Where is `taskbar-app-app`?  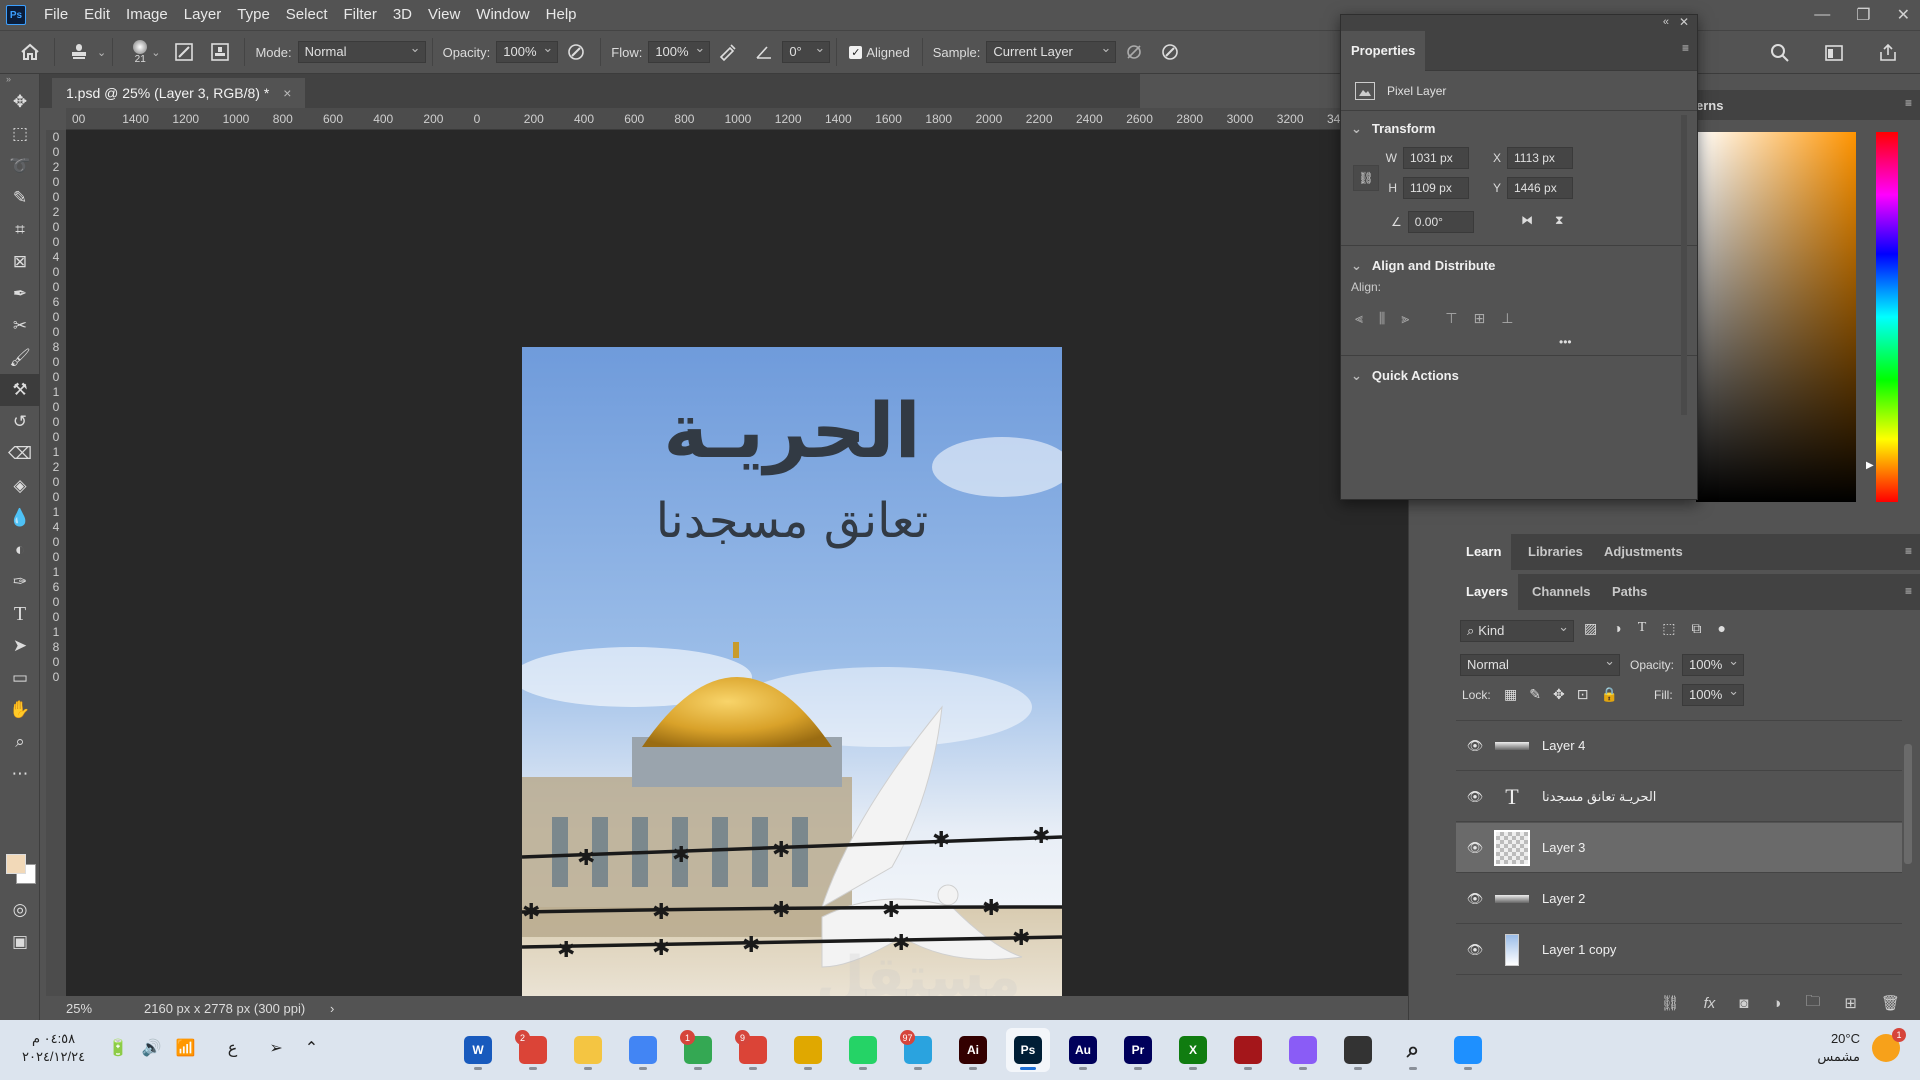 taskbar-app-app is located at coordinates (1248, 1050).